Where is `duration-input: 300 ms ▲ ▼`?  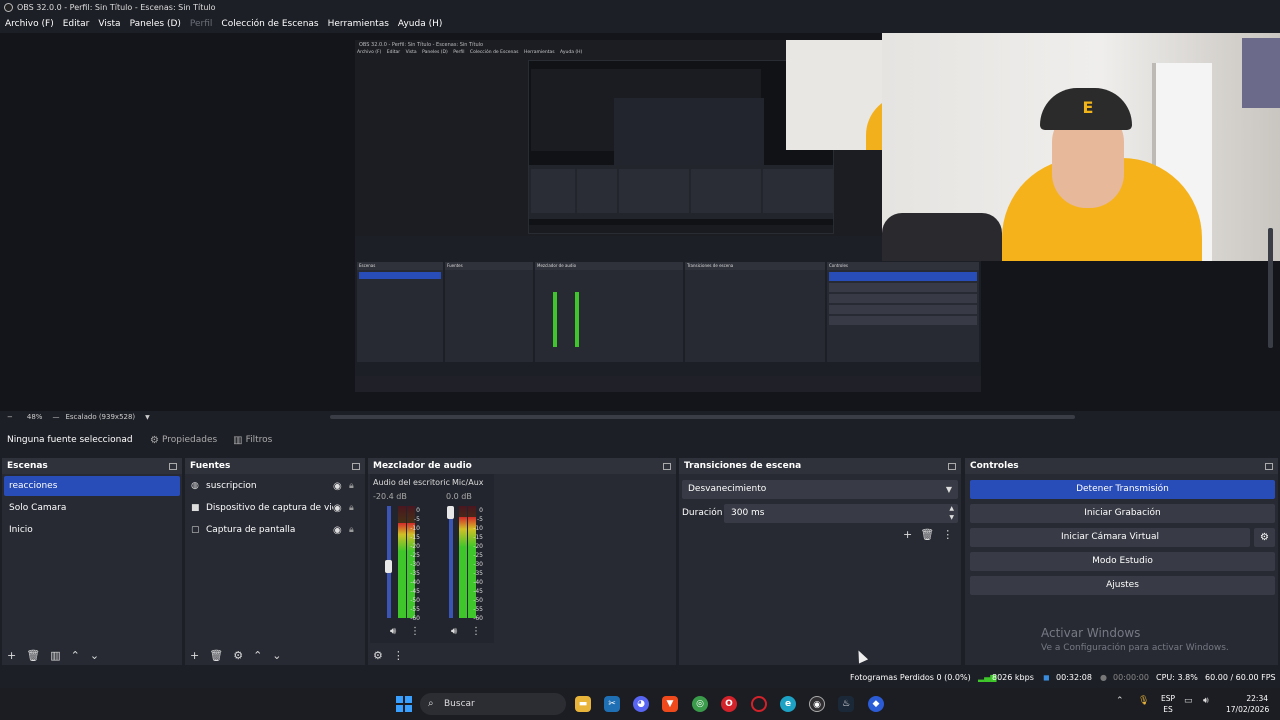 duration-input: 300 ms ▲ ▼ is located at coordinates (841, 513).